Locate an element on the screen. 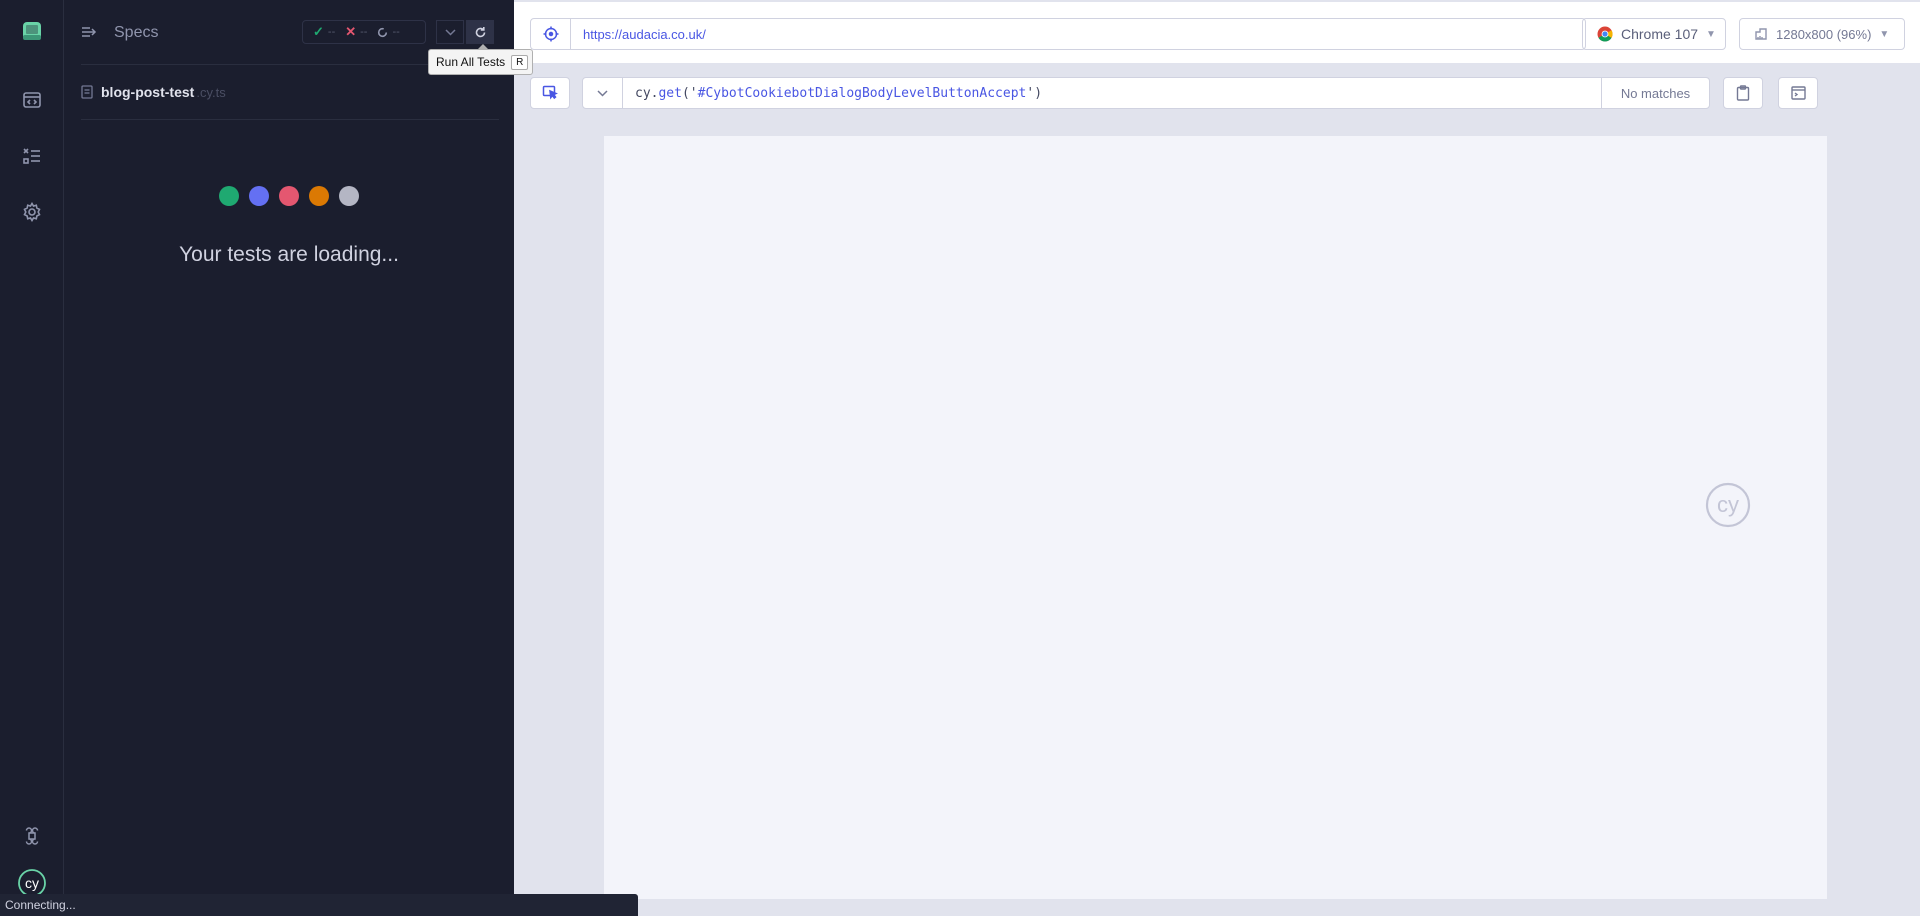  spec-name: blog-post-test is located at coordinates (148, 92).